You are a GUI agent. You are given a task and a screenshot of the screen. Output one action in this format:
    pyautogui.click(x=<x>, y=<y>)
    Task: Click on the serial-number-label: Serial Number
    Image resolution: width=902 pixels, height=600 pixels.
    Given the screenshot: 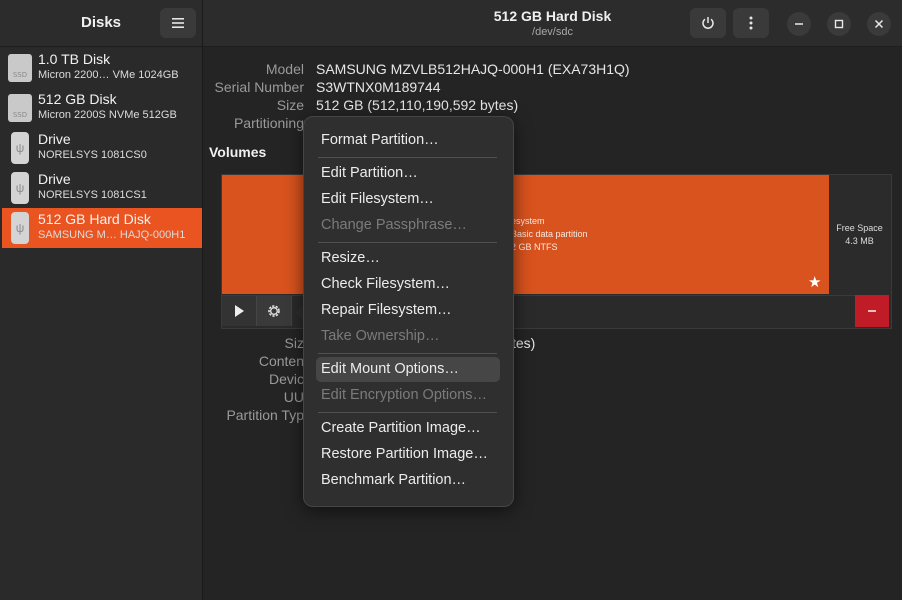 What is the action you would take?
    pyautogui.click(x=259, y=87)
    